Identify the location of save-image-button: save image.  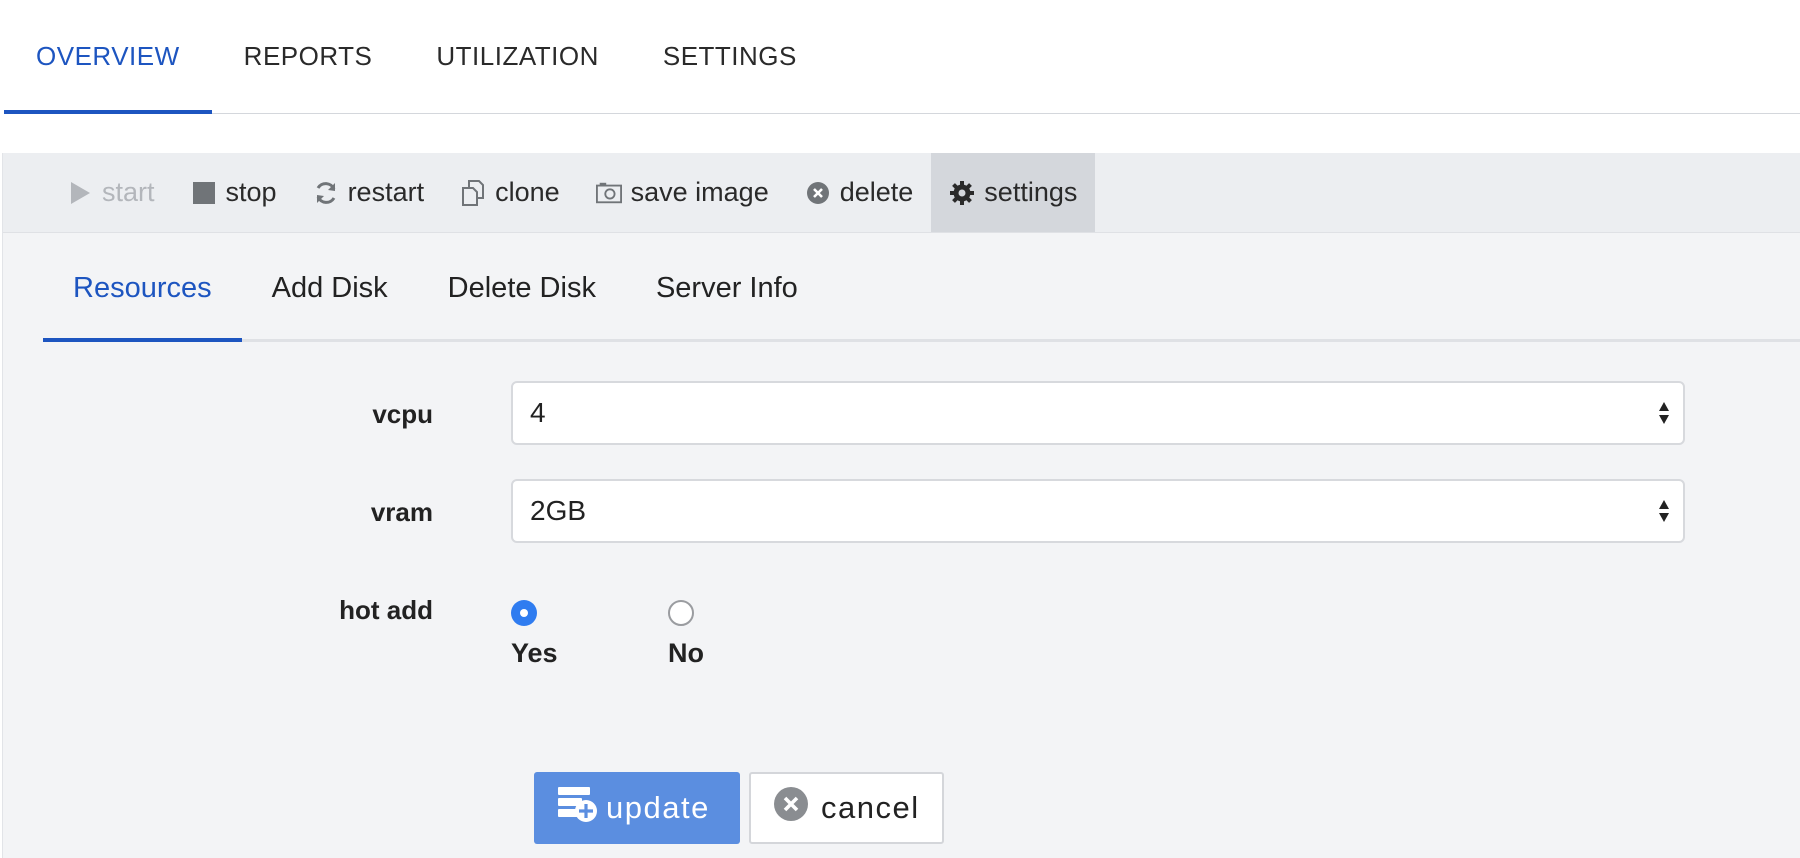
(682, 192).